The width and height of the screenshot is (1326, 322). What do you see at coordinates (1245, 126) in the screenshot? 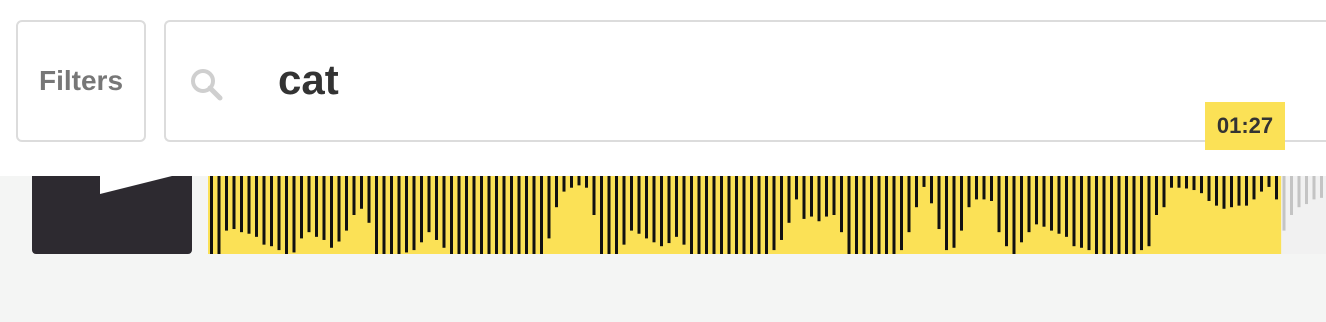
I see `current-time-badge: 01:27` at bounding box center [1245, 126].